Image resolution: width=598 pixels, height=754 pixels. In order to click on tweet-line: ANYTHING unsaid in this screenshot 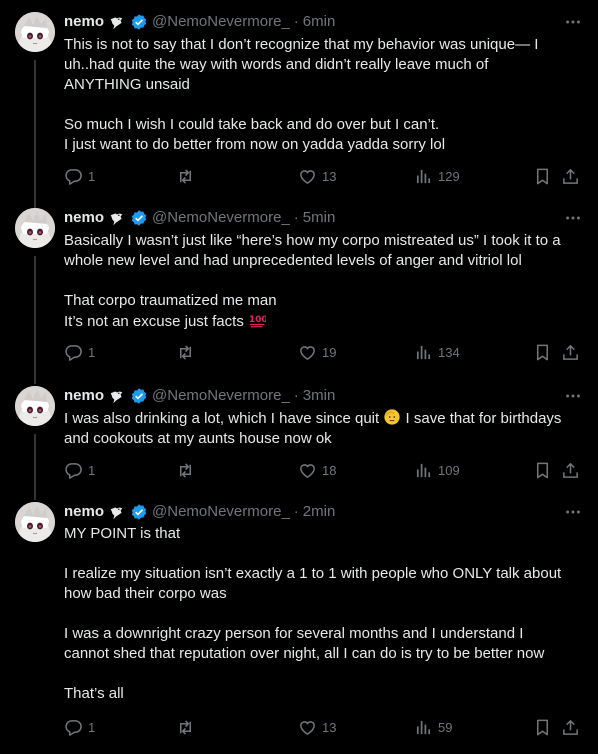, I will do `click(127, 84)`.